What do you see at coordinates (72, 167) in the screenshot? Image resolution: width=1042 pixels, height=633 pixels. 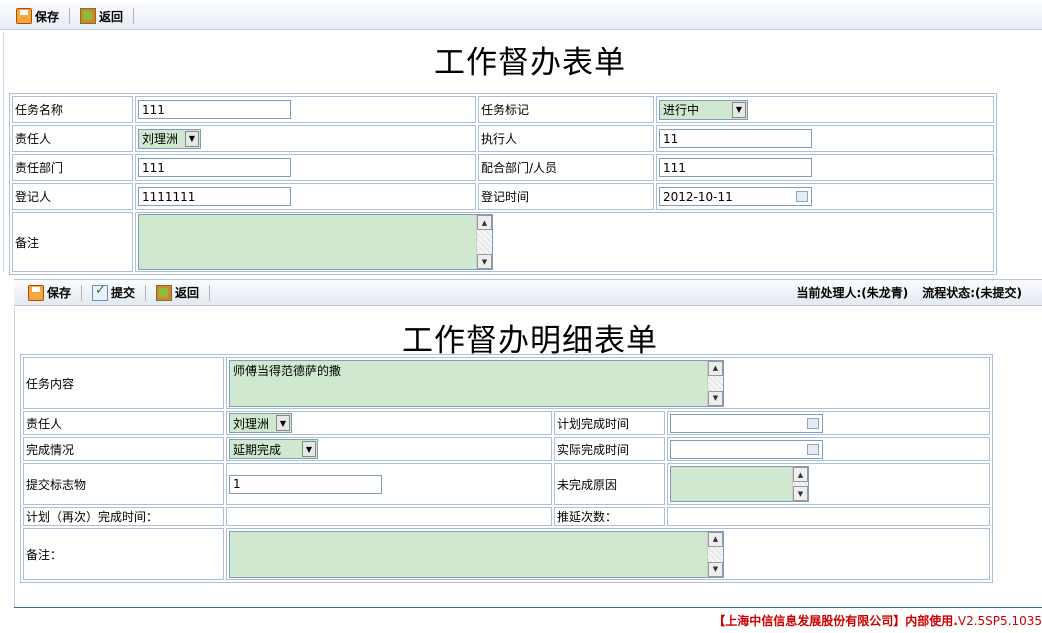 I see `dept-label: 责任部门` at bounding box center [72, 167].